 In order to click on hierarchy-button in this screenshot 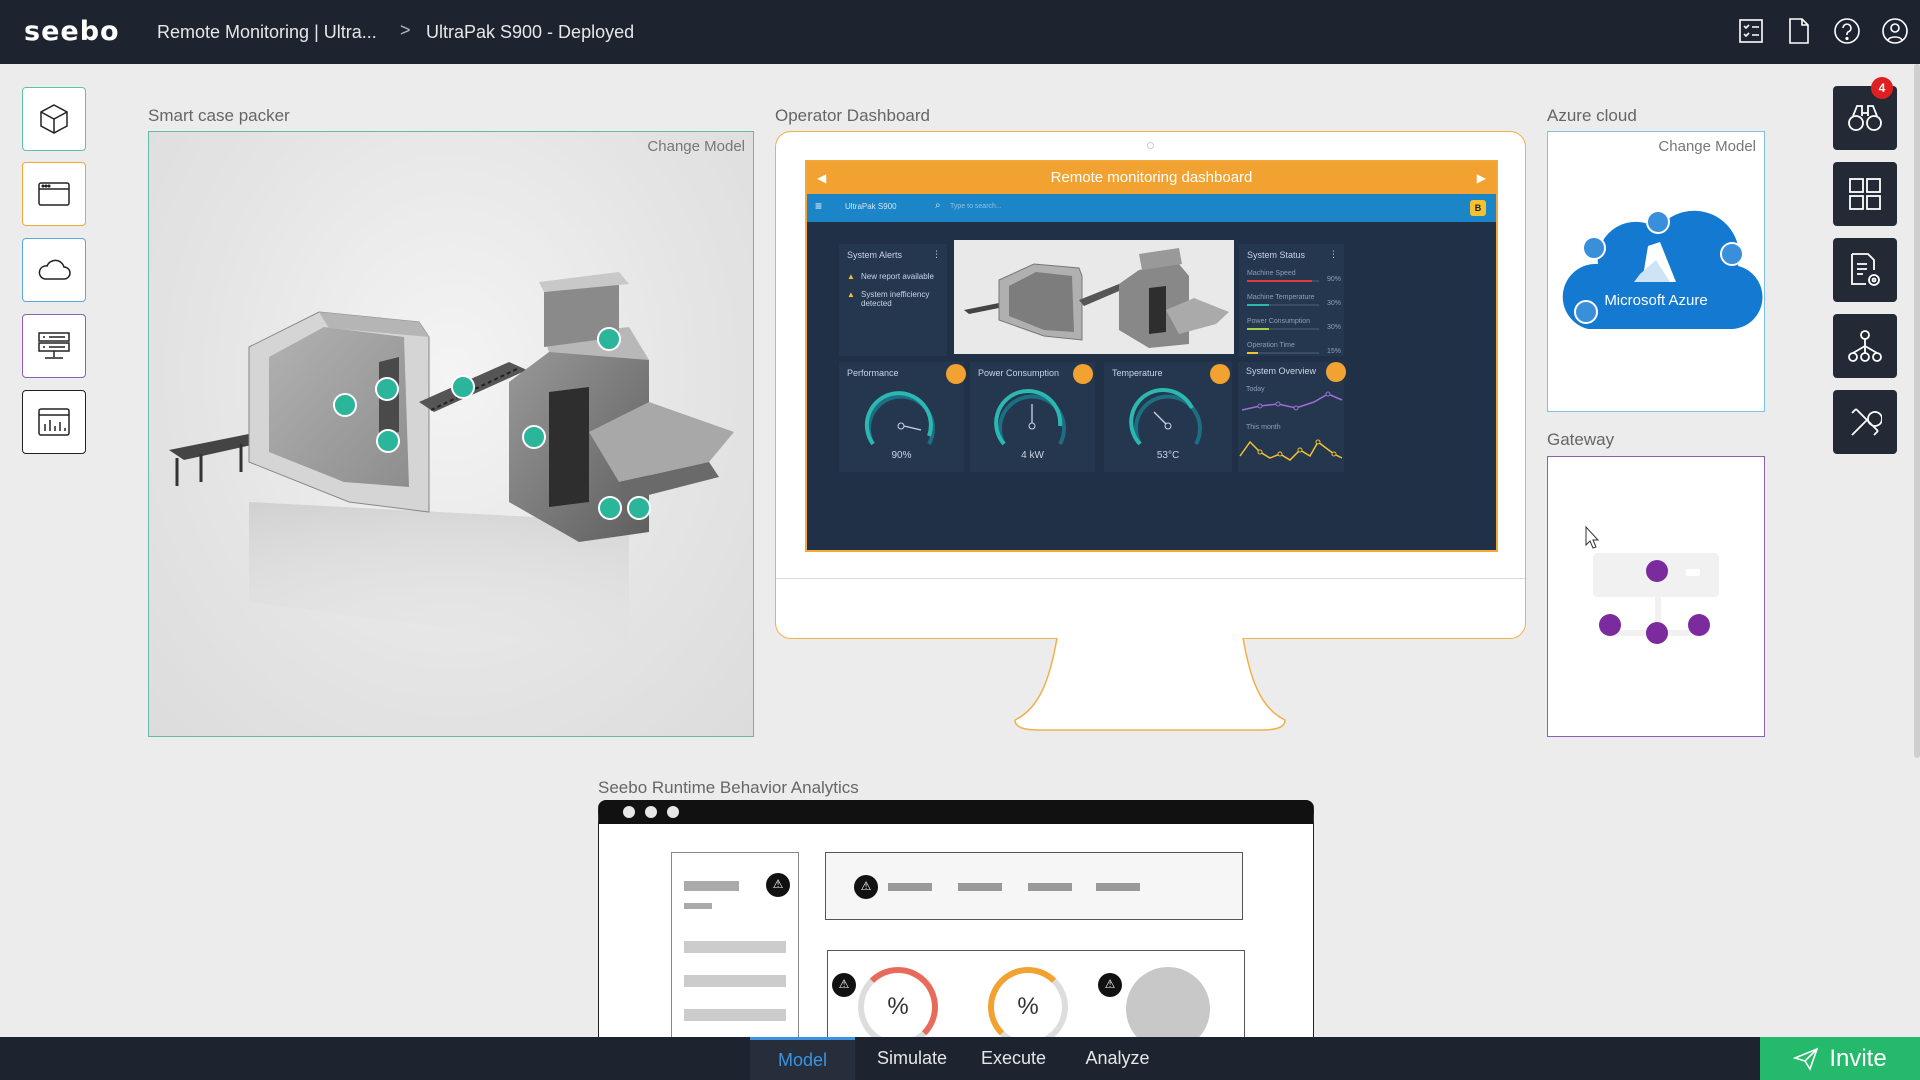, I will do `click(1865, 346)`.